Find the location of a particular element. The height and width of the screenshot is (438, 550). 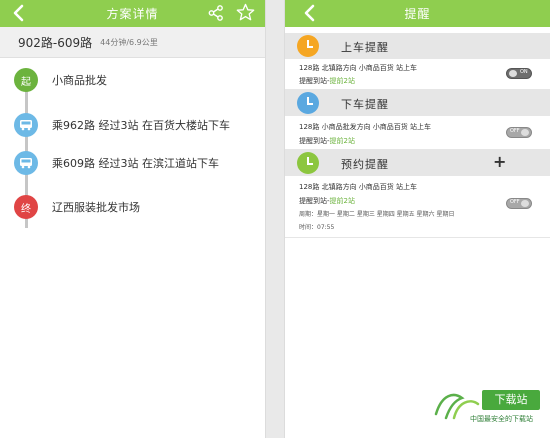

boarding-reminder-header: 上车提醒 is located at coordinates (417, 46).